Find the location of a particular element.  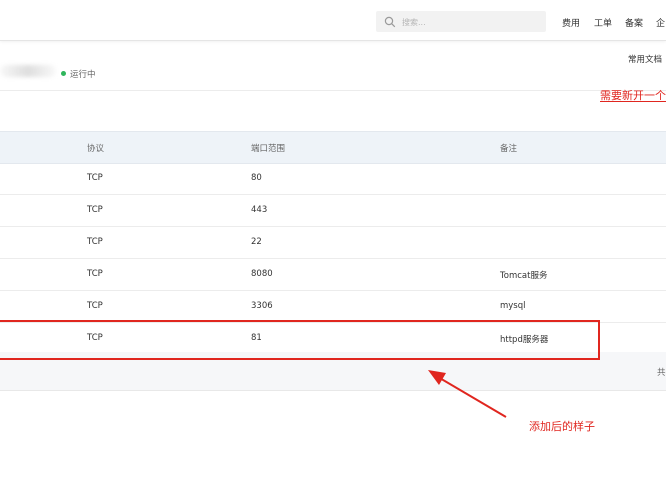

nav-billing: 费用 is located at coordinates (571, 22).